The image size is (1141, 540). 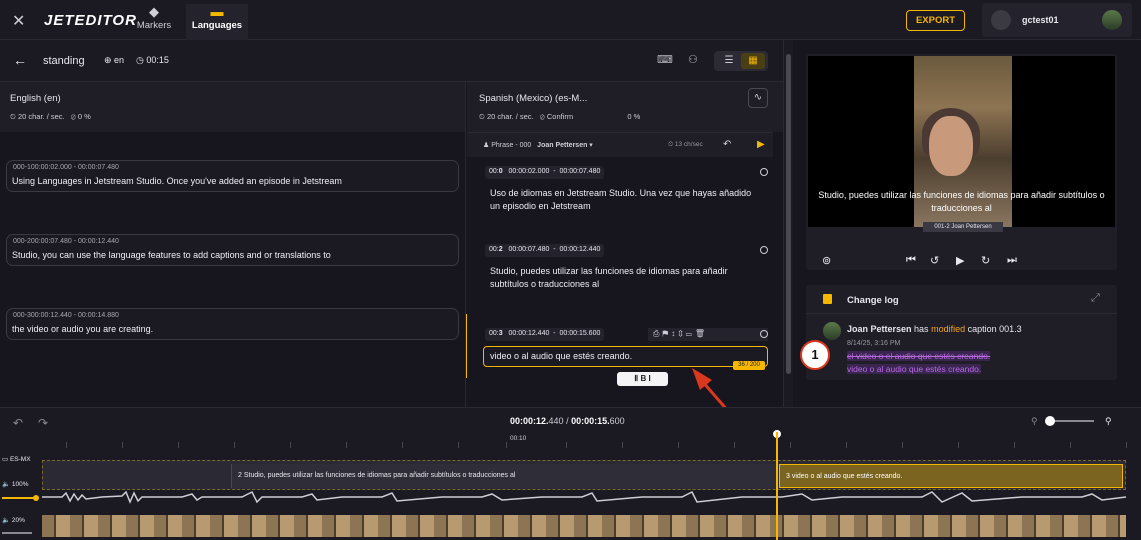 I want to click on timecode: 00:00:12.440 / 00:00:15.600, so click(x=567, y=421).